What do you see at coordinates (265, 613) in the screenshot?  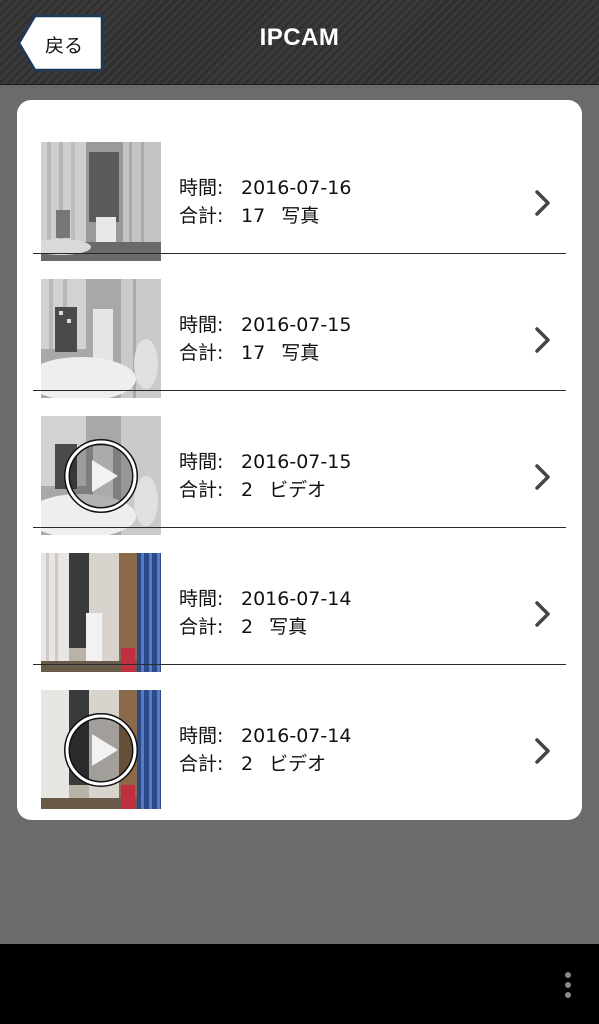 I see `record-info: 時間: 2016-07-14 合計: 2 写真` at bounding box center [265, 613].